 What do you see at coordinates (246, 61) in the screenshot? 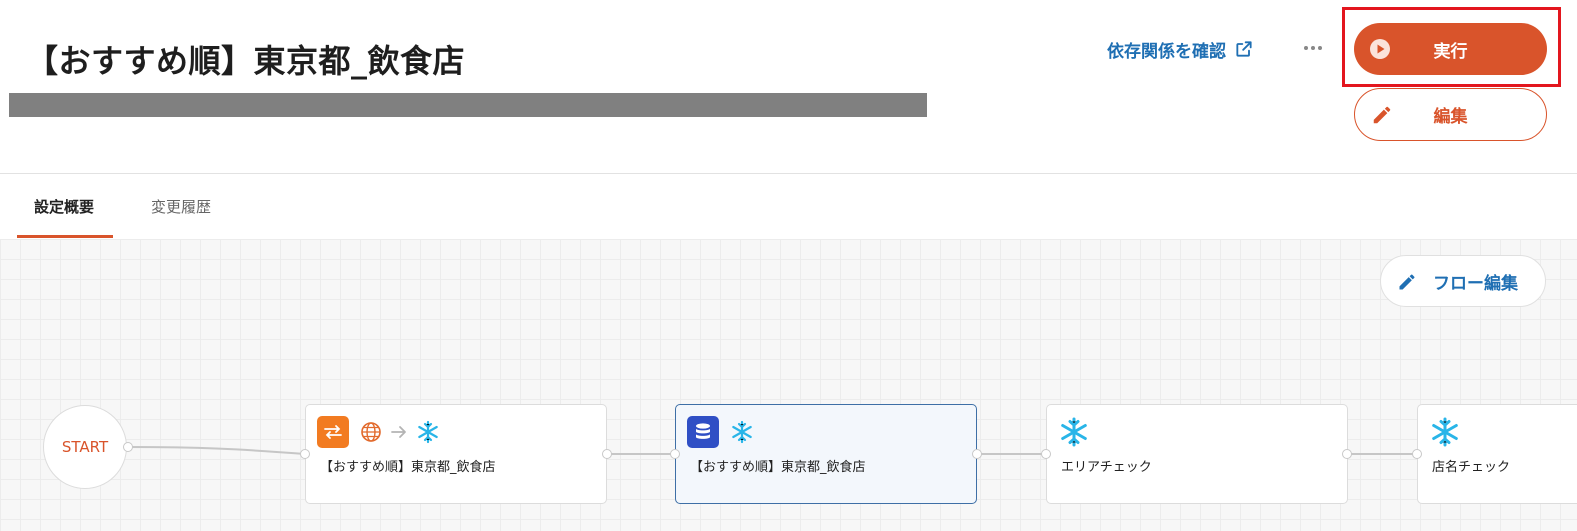
I see `page-title: 【おすすめ順】東京都_飲食店` at bounding box center [246, 61].